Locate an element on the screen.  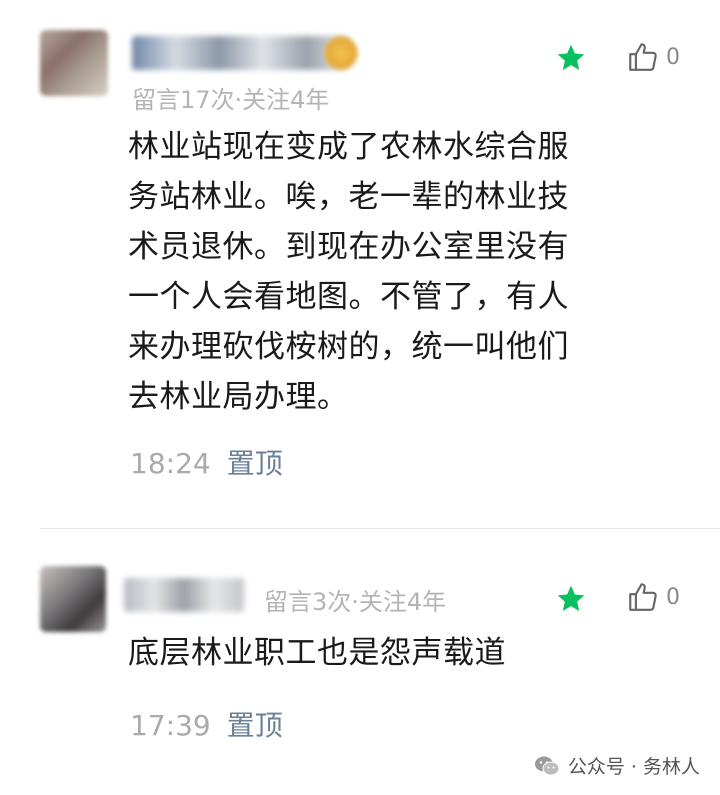
comment-footer: 17:39 置顶 is located at coordinates (206, 724).